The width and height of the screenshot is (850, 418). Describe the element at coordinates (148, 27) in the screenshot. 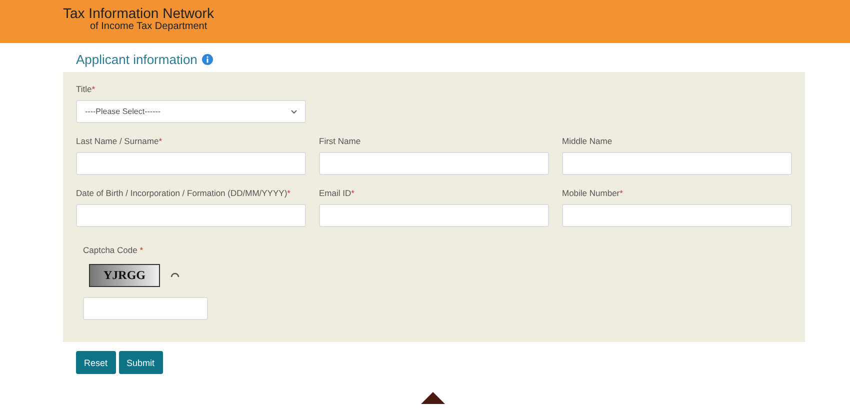

I see `site-subtitle: of Income Tax Department` at that location.